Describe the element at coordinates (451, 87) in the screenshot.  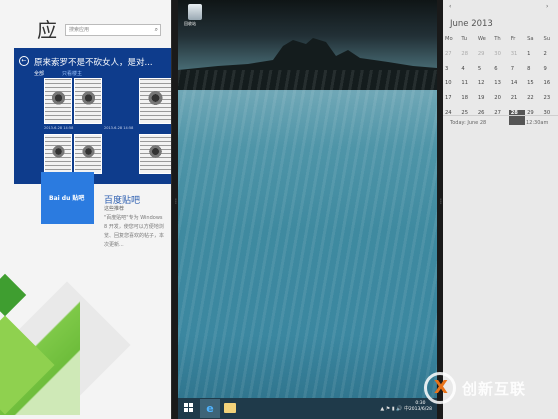
I see `calendar-day: 10` at that location.